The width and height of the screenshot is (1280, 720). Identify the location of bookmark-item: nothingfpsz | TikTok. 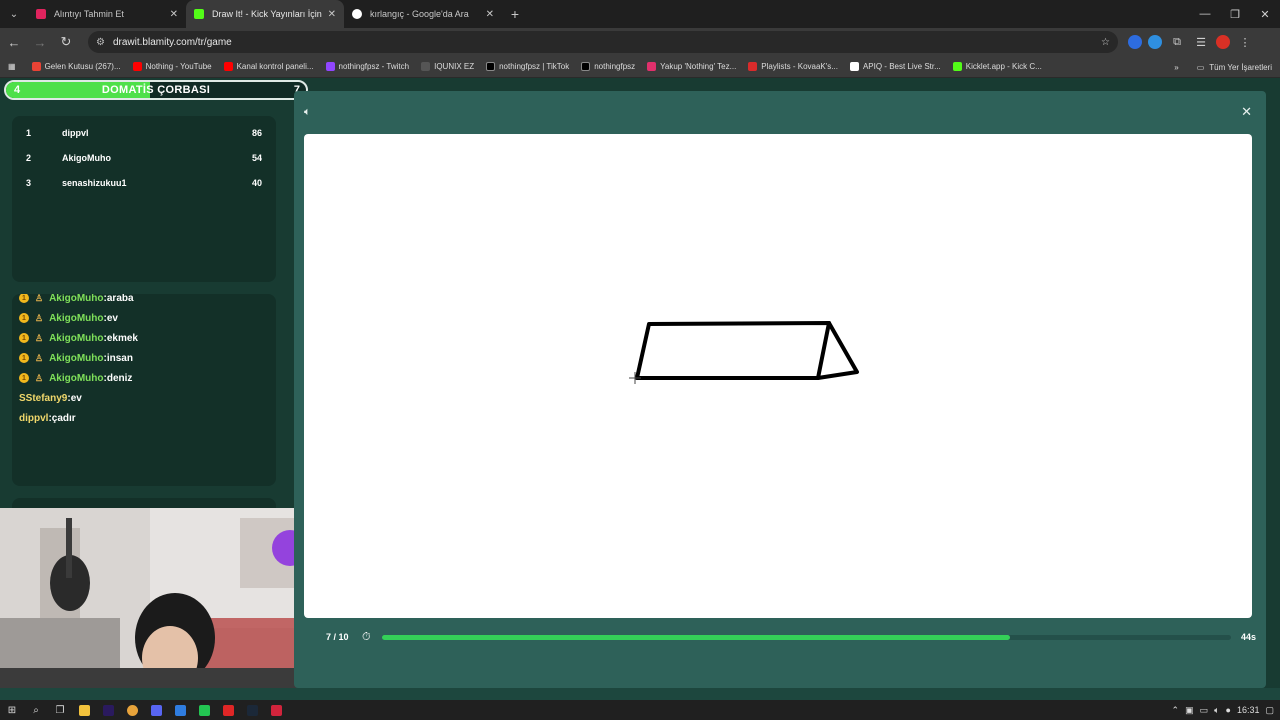
(527, 66).